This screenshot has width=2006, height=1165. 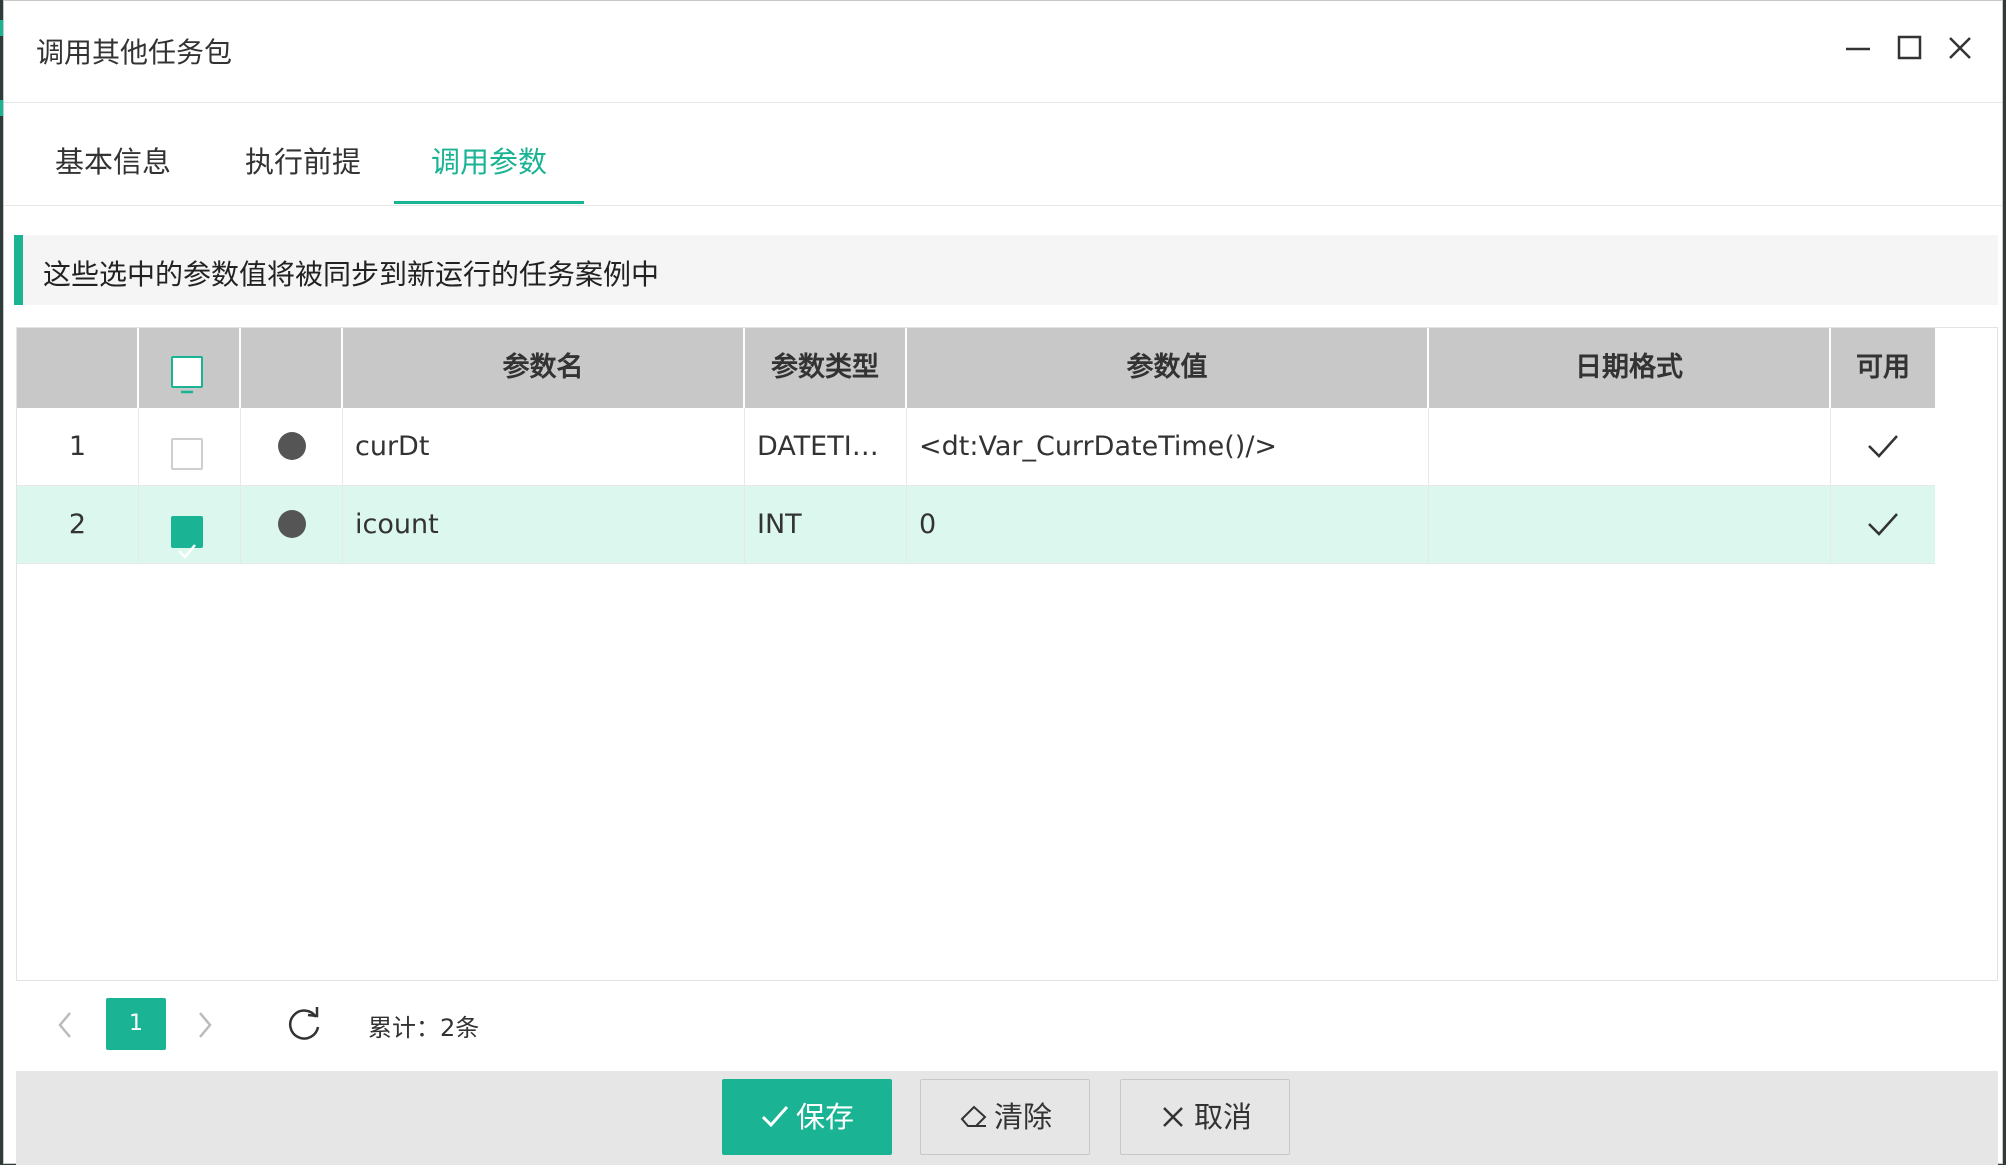 I want to click on dialog-footer: 保存 清除 取消, so click(x=1007, y=1118).